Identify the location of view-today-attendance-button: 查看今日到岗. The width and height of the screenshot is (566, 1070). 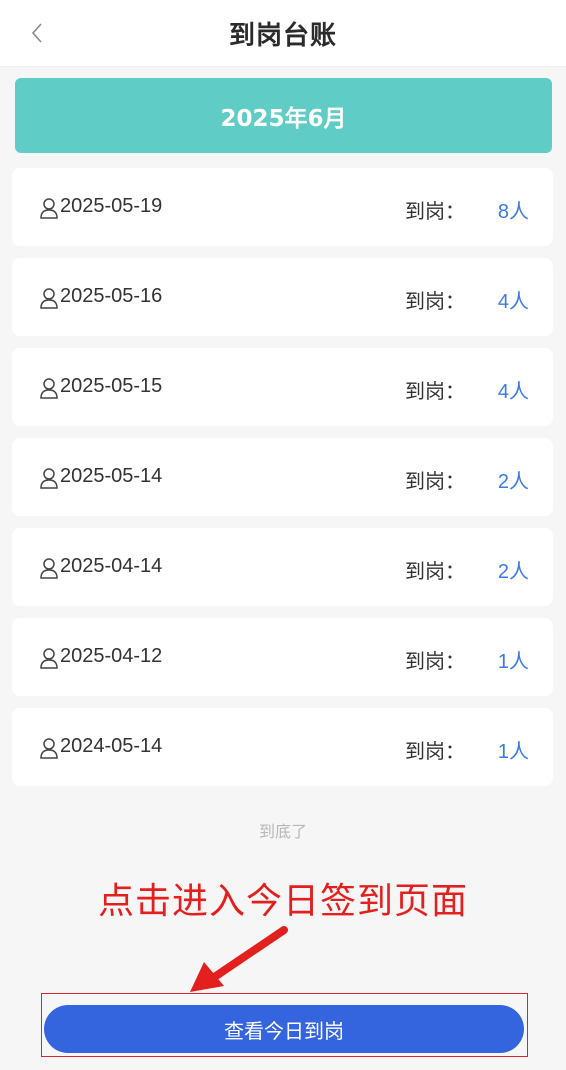
(284, 1029).